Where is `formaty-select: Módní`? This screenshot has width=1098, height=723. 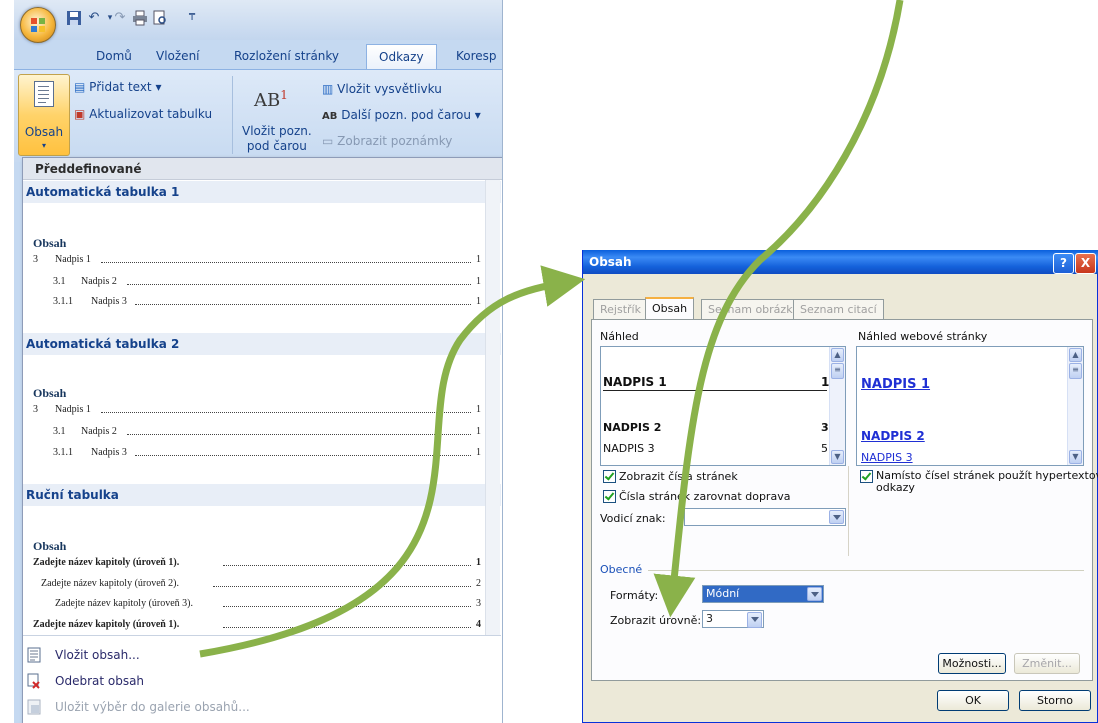 formaty-select: Módní is located at coordinates (763, 594).